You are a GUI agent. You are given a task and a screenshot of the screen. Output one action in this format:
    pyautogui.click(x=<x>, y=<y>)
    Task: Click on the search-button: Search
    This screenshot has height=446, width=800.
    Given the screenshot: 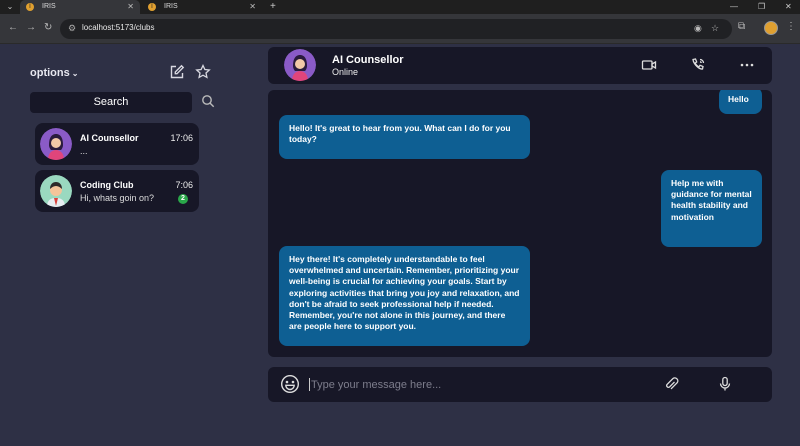 What is the action you would take?
    pyautogui.click(x=111, y=102)
    